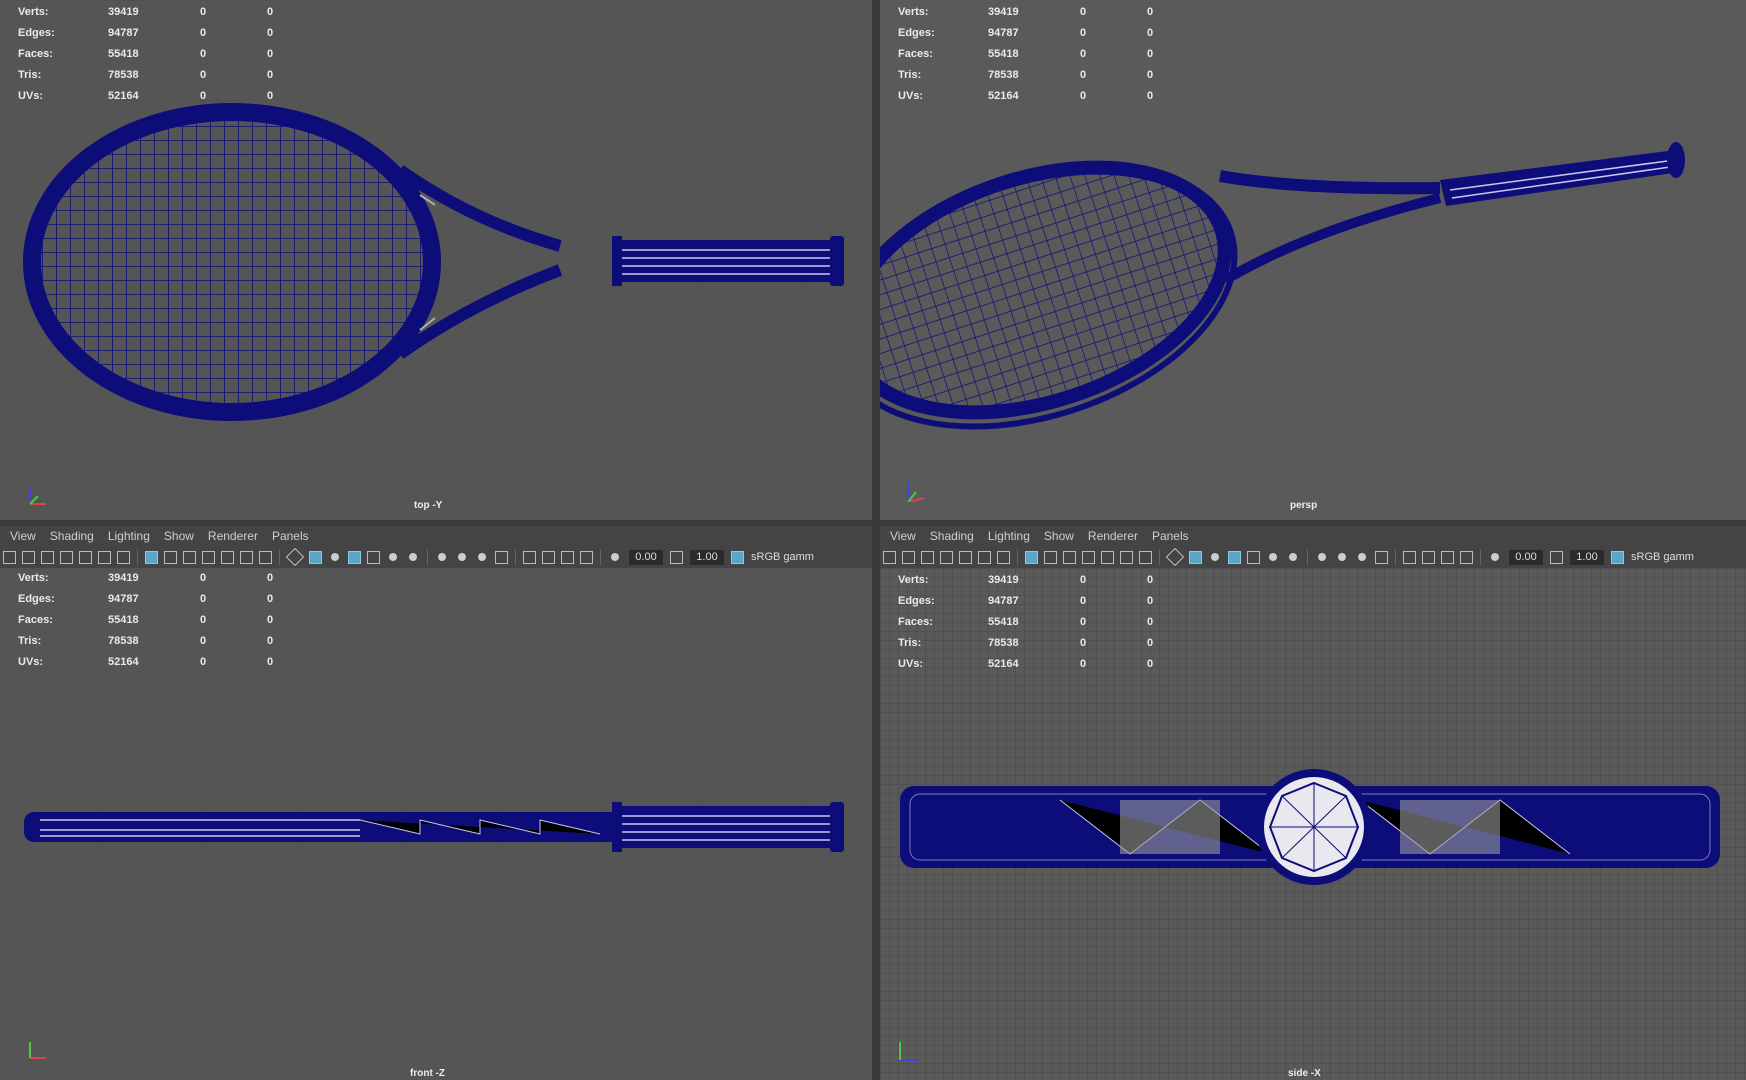 Image resolution: width=1746 pixels, height=1080 pixels. Describe the element at coordinates (908, 1051) in the screenshot. I see `axis-gizmo-icon` at that location.